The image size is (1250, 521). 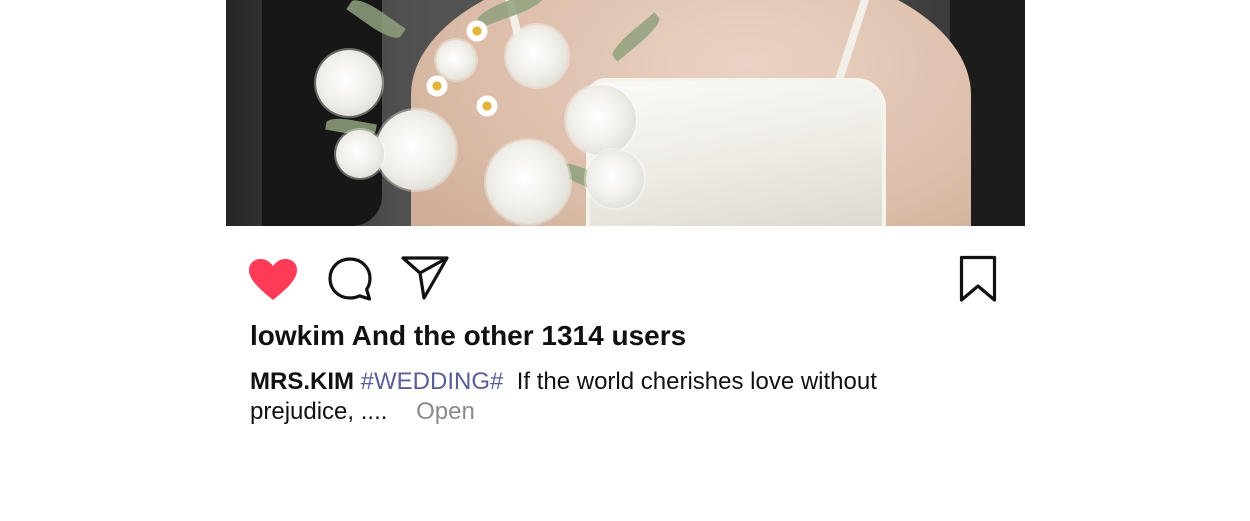 I want to click on post-action-bar, so click(x=625, y=280).